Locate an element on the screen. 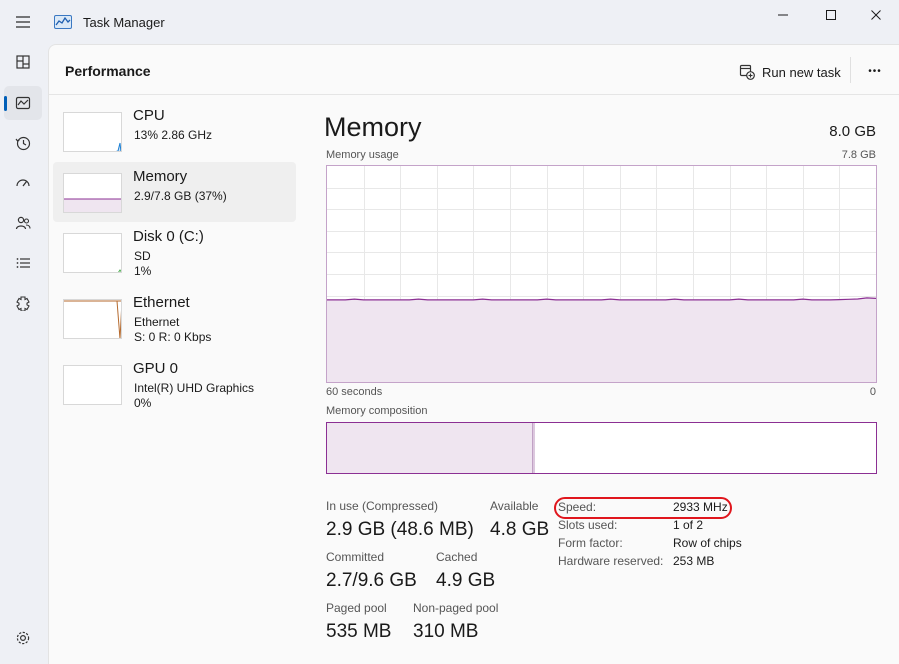  nav-processes is located at coordinates (23, 62).